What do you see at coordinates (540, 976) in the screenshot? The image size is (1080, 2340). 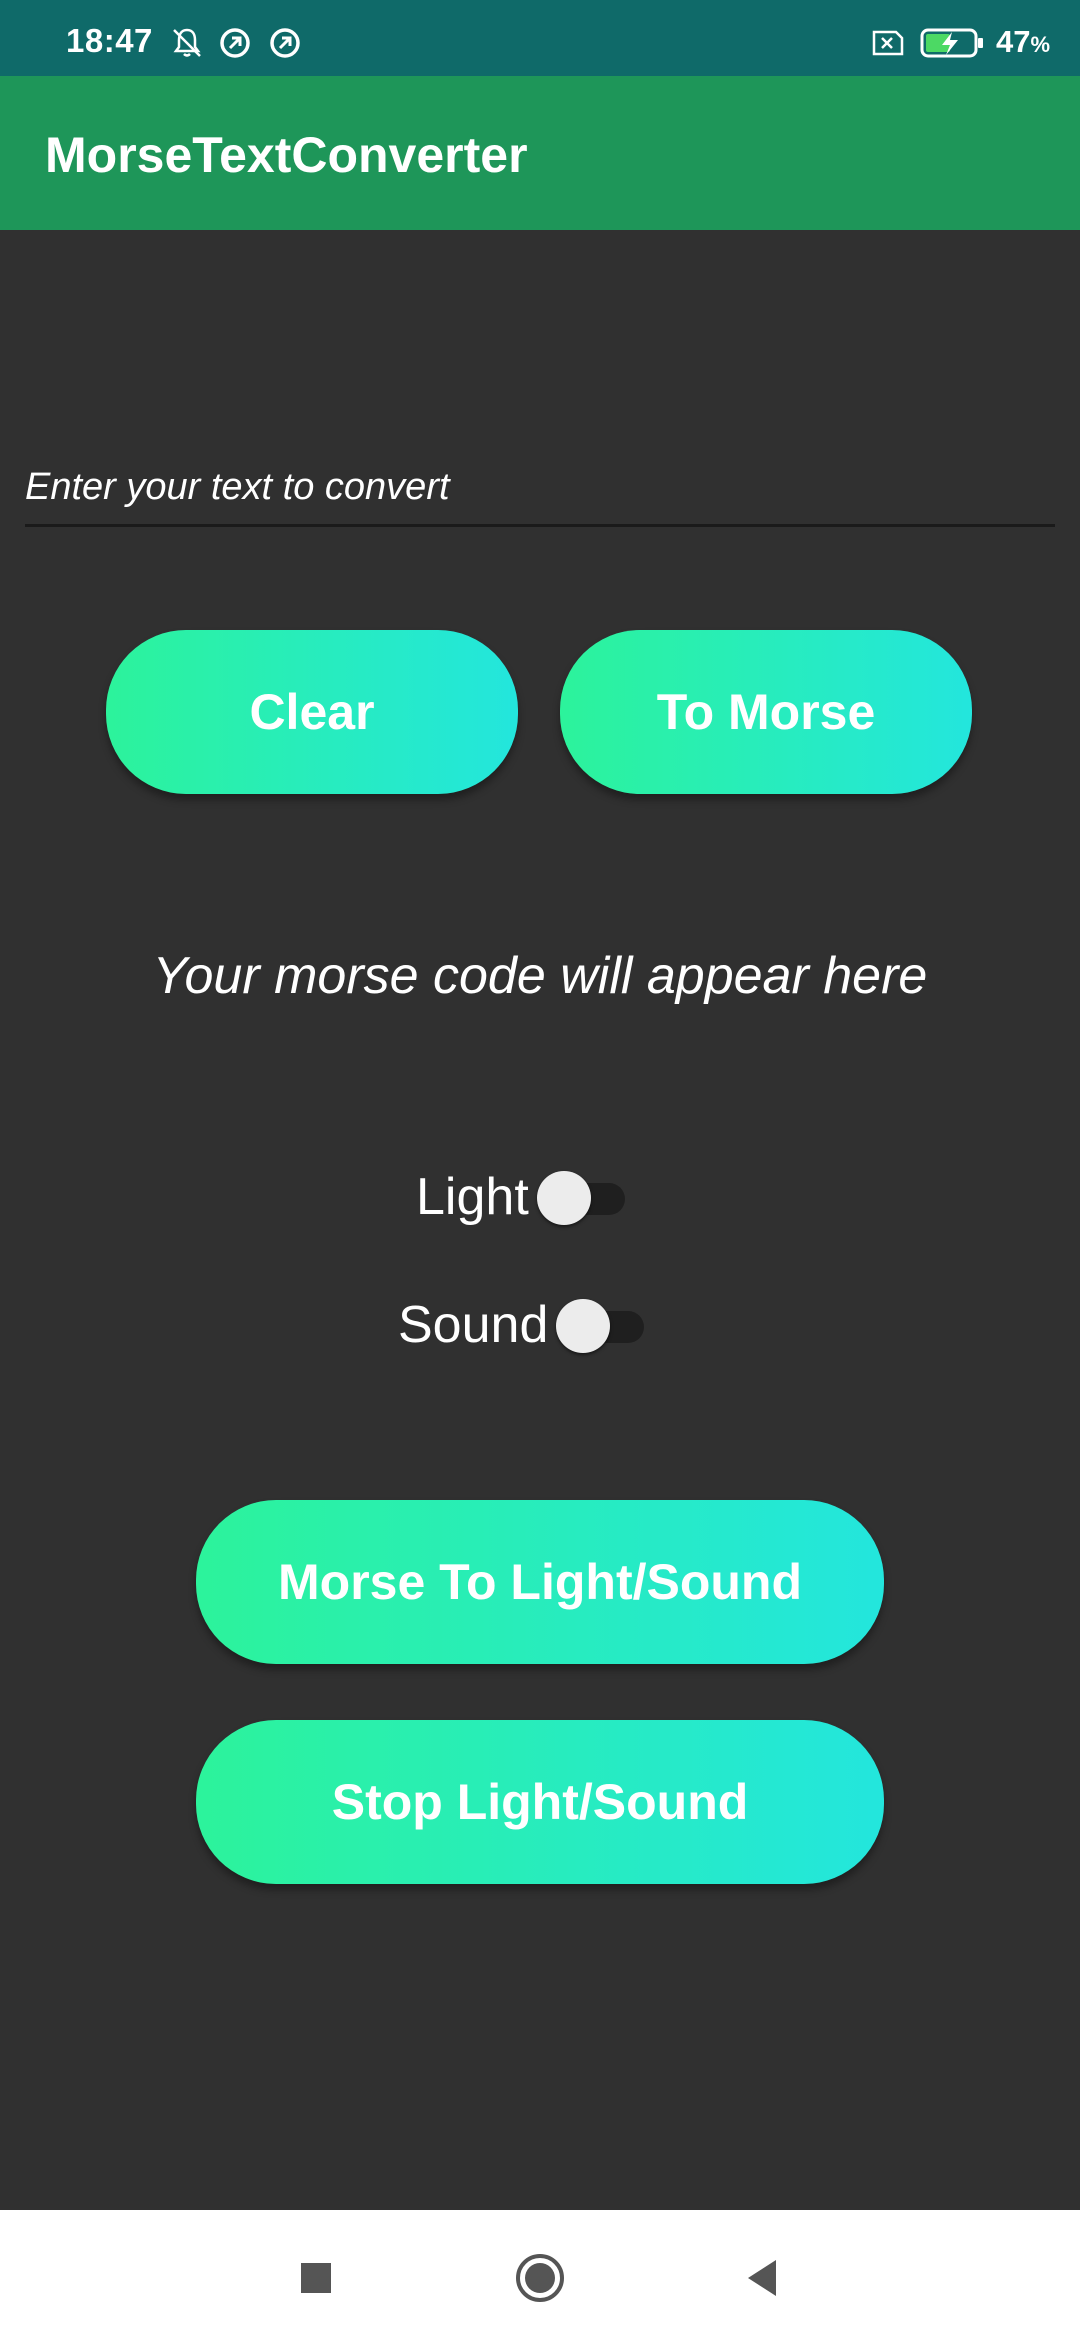 I see `morse-output: Your morse code will appear here` at bounding box center [540, 976].